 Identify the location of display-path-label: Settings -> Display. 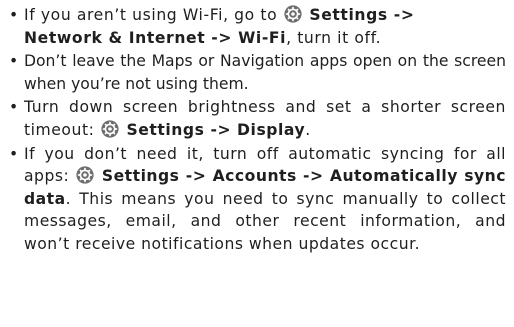
(216, 129).